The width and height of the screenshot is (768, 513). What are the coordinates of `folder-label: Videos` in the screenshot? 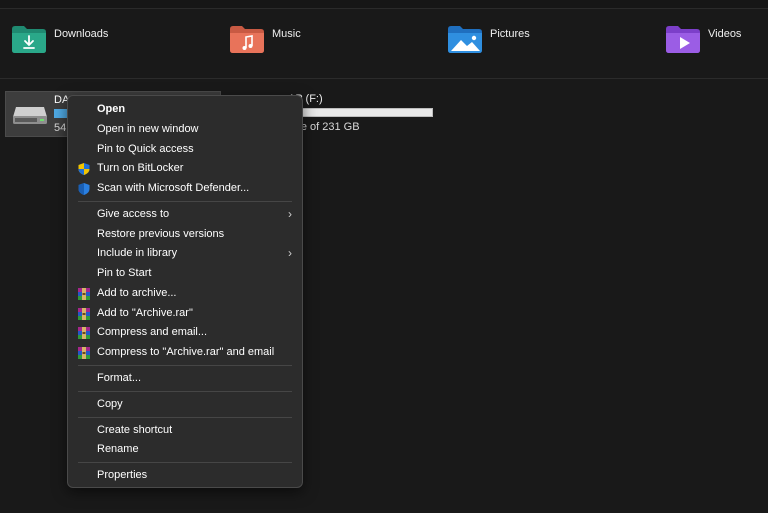 It's located at (725, 34).